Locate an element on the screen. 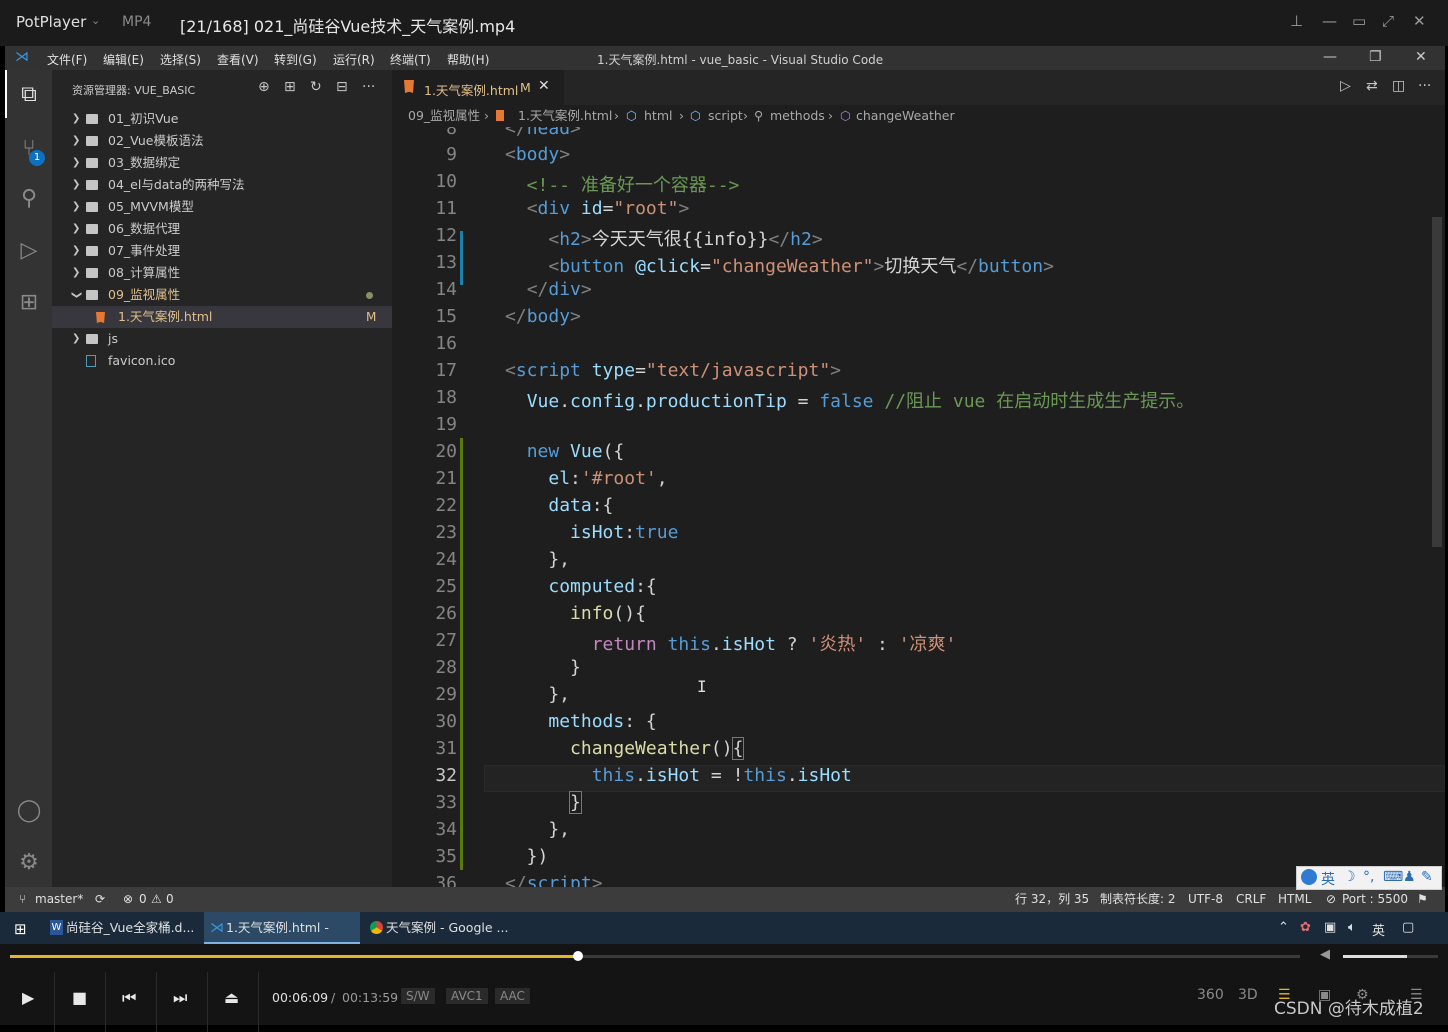  extensions-icon: ⊞ is located at coordinates (29, 303).